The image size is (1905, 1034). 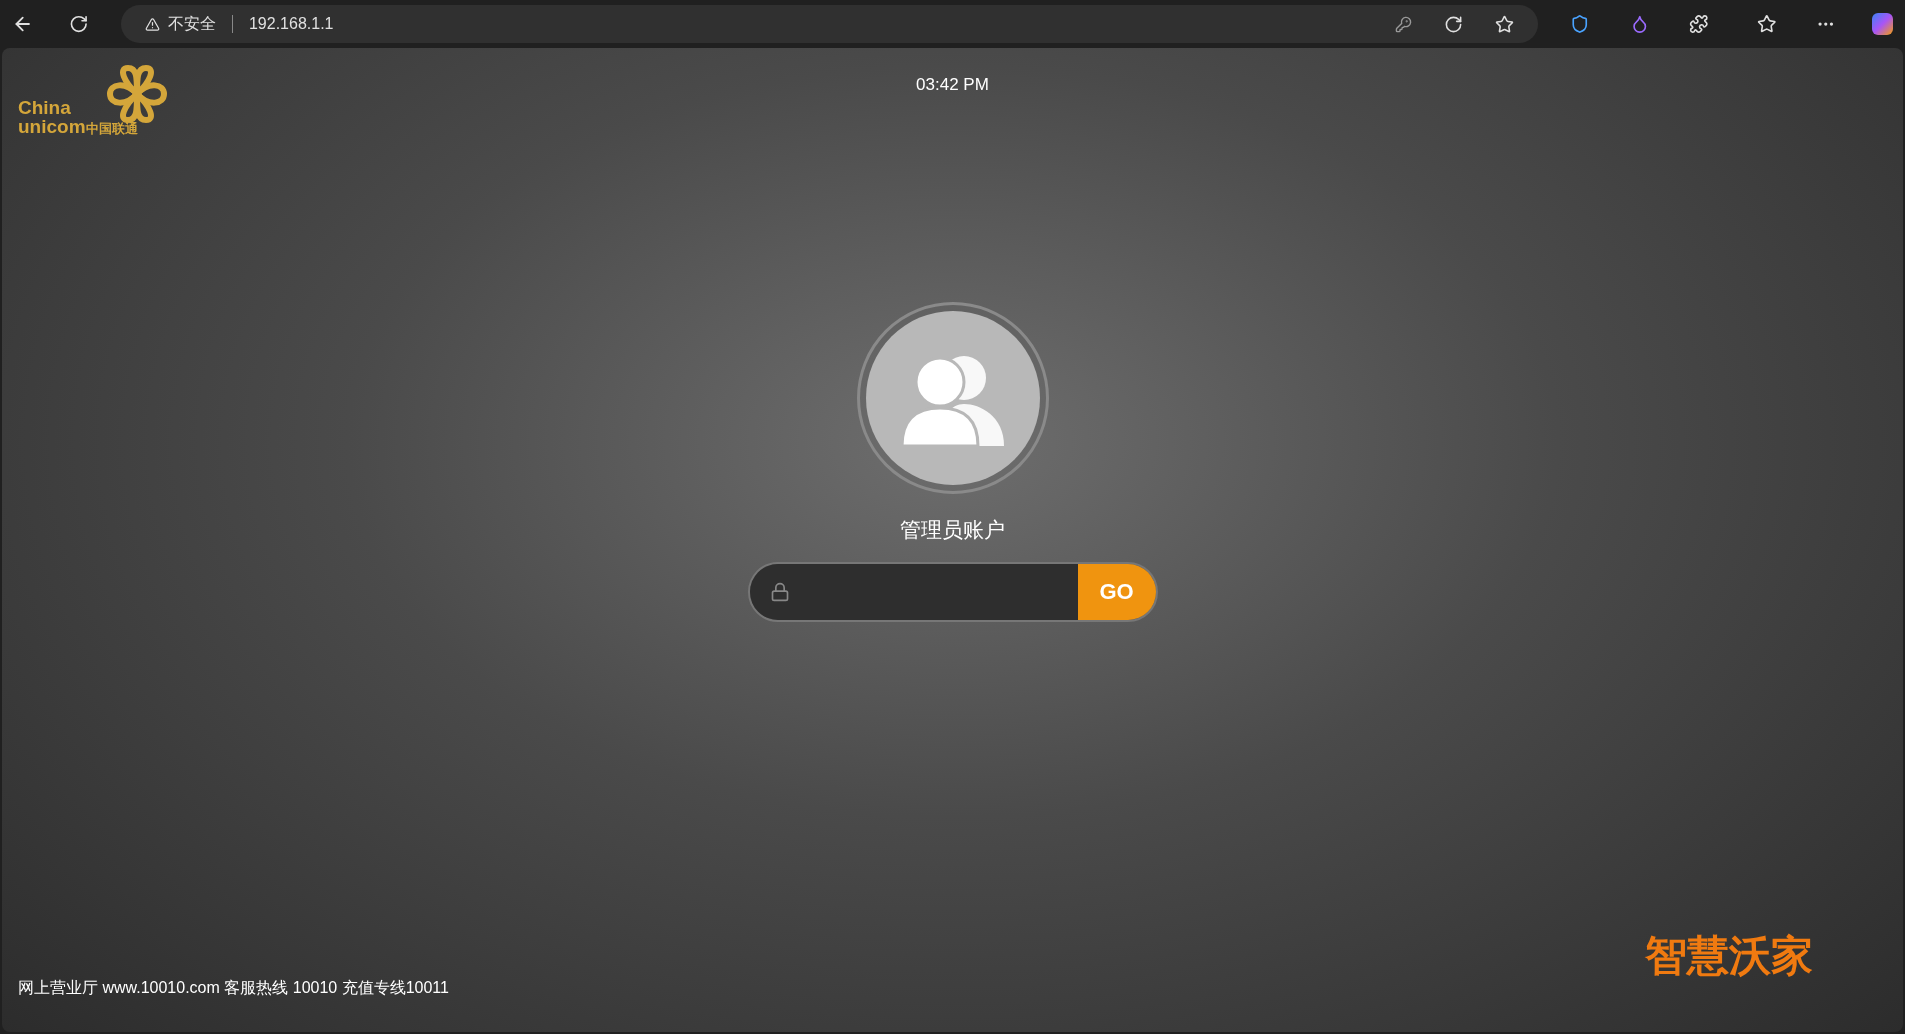 I want to click on refresh-icon, so click(x=1454, y=24).